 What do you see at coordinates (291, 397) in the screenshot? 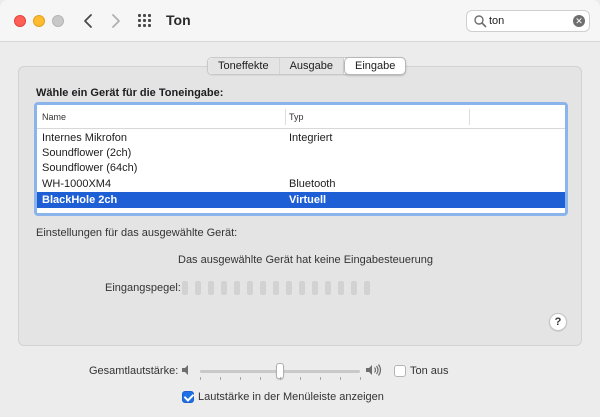
I see `show-volume-in-menubar-label: Lautstärke in der Menüleiste anzeigen` at bounding box center [291, 397].